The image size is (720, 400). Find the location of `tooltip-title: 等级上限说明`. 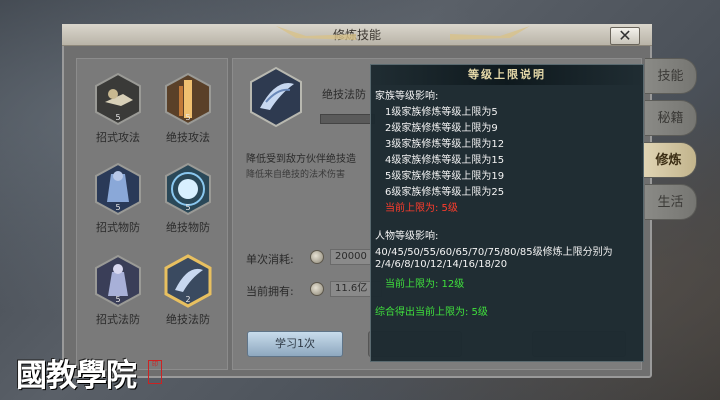

tooltip-title: 等级上限说明 is located at coordinates (507, 75).